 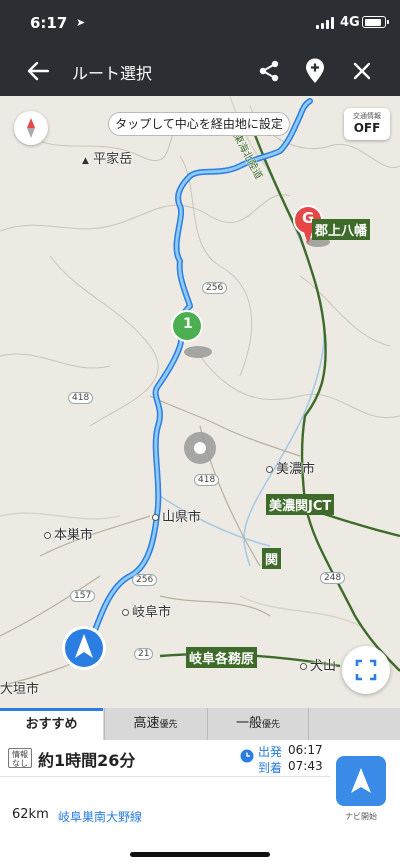 I want to click on compass-icon, so click(x=31, y=128).